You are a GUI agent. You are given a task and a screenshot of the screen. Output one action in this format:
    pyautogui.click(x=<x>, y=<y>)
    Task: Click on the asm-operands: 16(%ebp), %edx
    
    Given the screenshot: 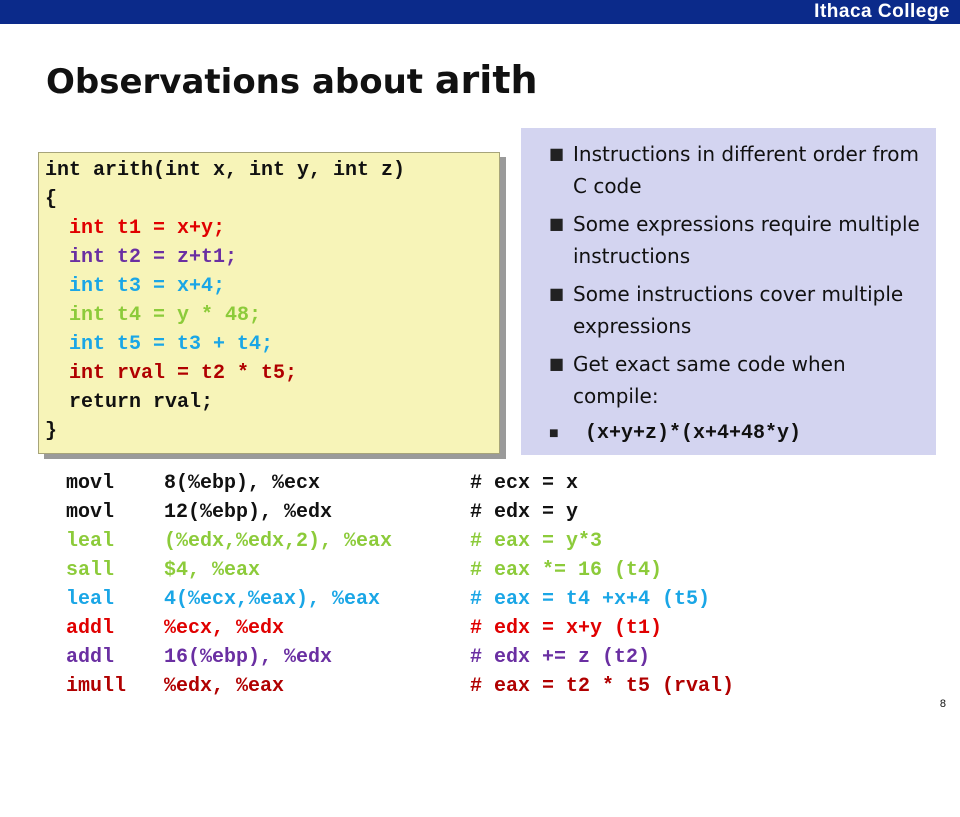 What is the action you would take?
    pyautogui.click(x=248, y=657)
    